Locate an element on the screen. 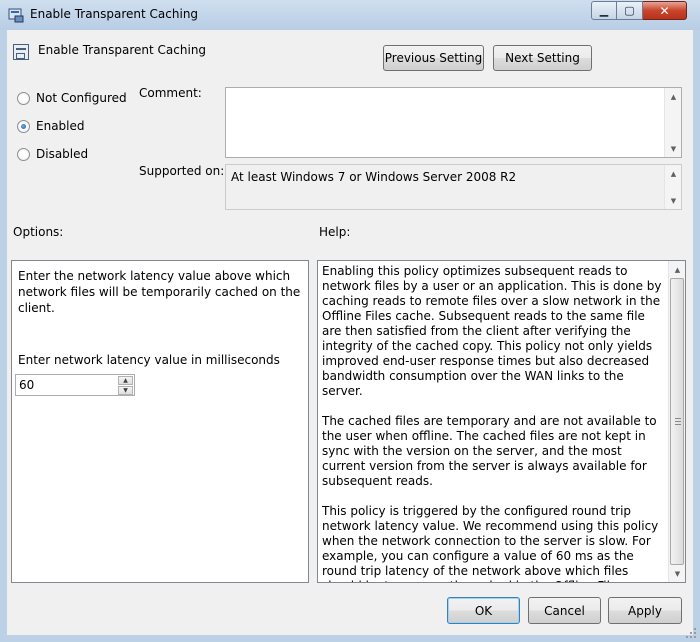  help-scroll-thumb is located at coordinates (677, 421).